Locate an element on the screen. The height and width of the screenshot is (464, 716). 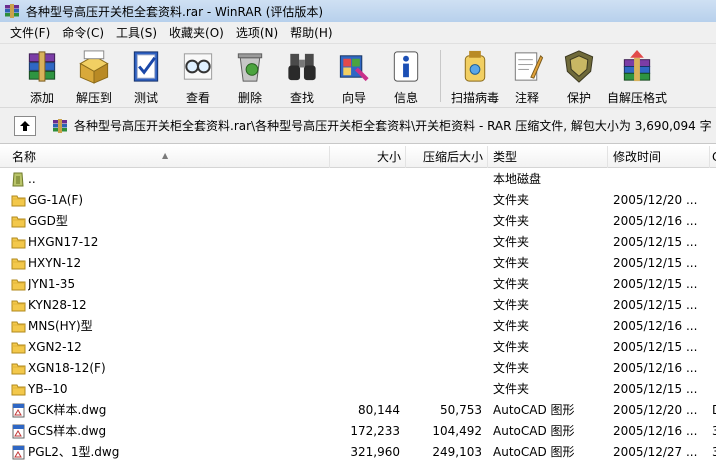
winrar-app-icon is located at coordinates (12, 11).